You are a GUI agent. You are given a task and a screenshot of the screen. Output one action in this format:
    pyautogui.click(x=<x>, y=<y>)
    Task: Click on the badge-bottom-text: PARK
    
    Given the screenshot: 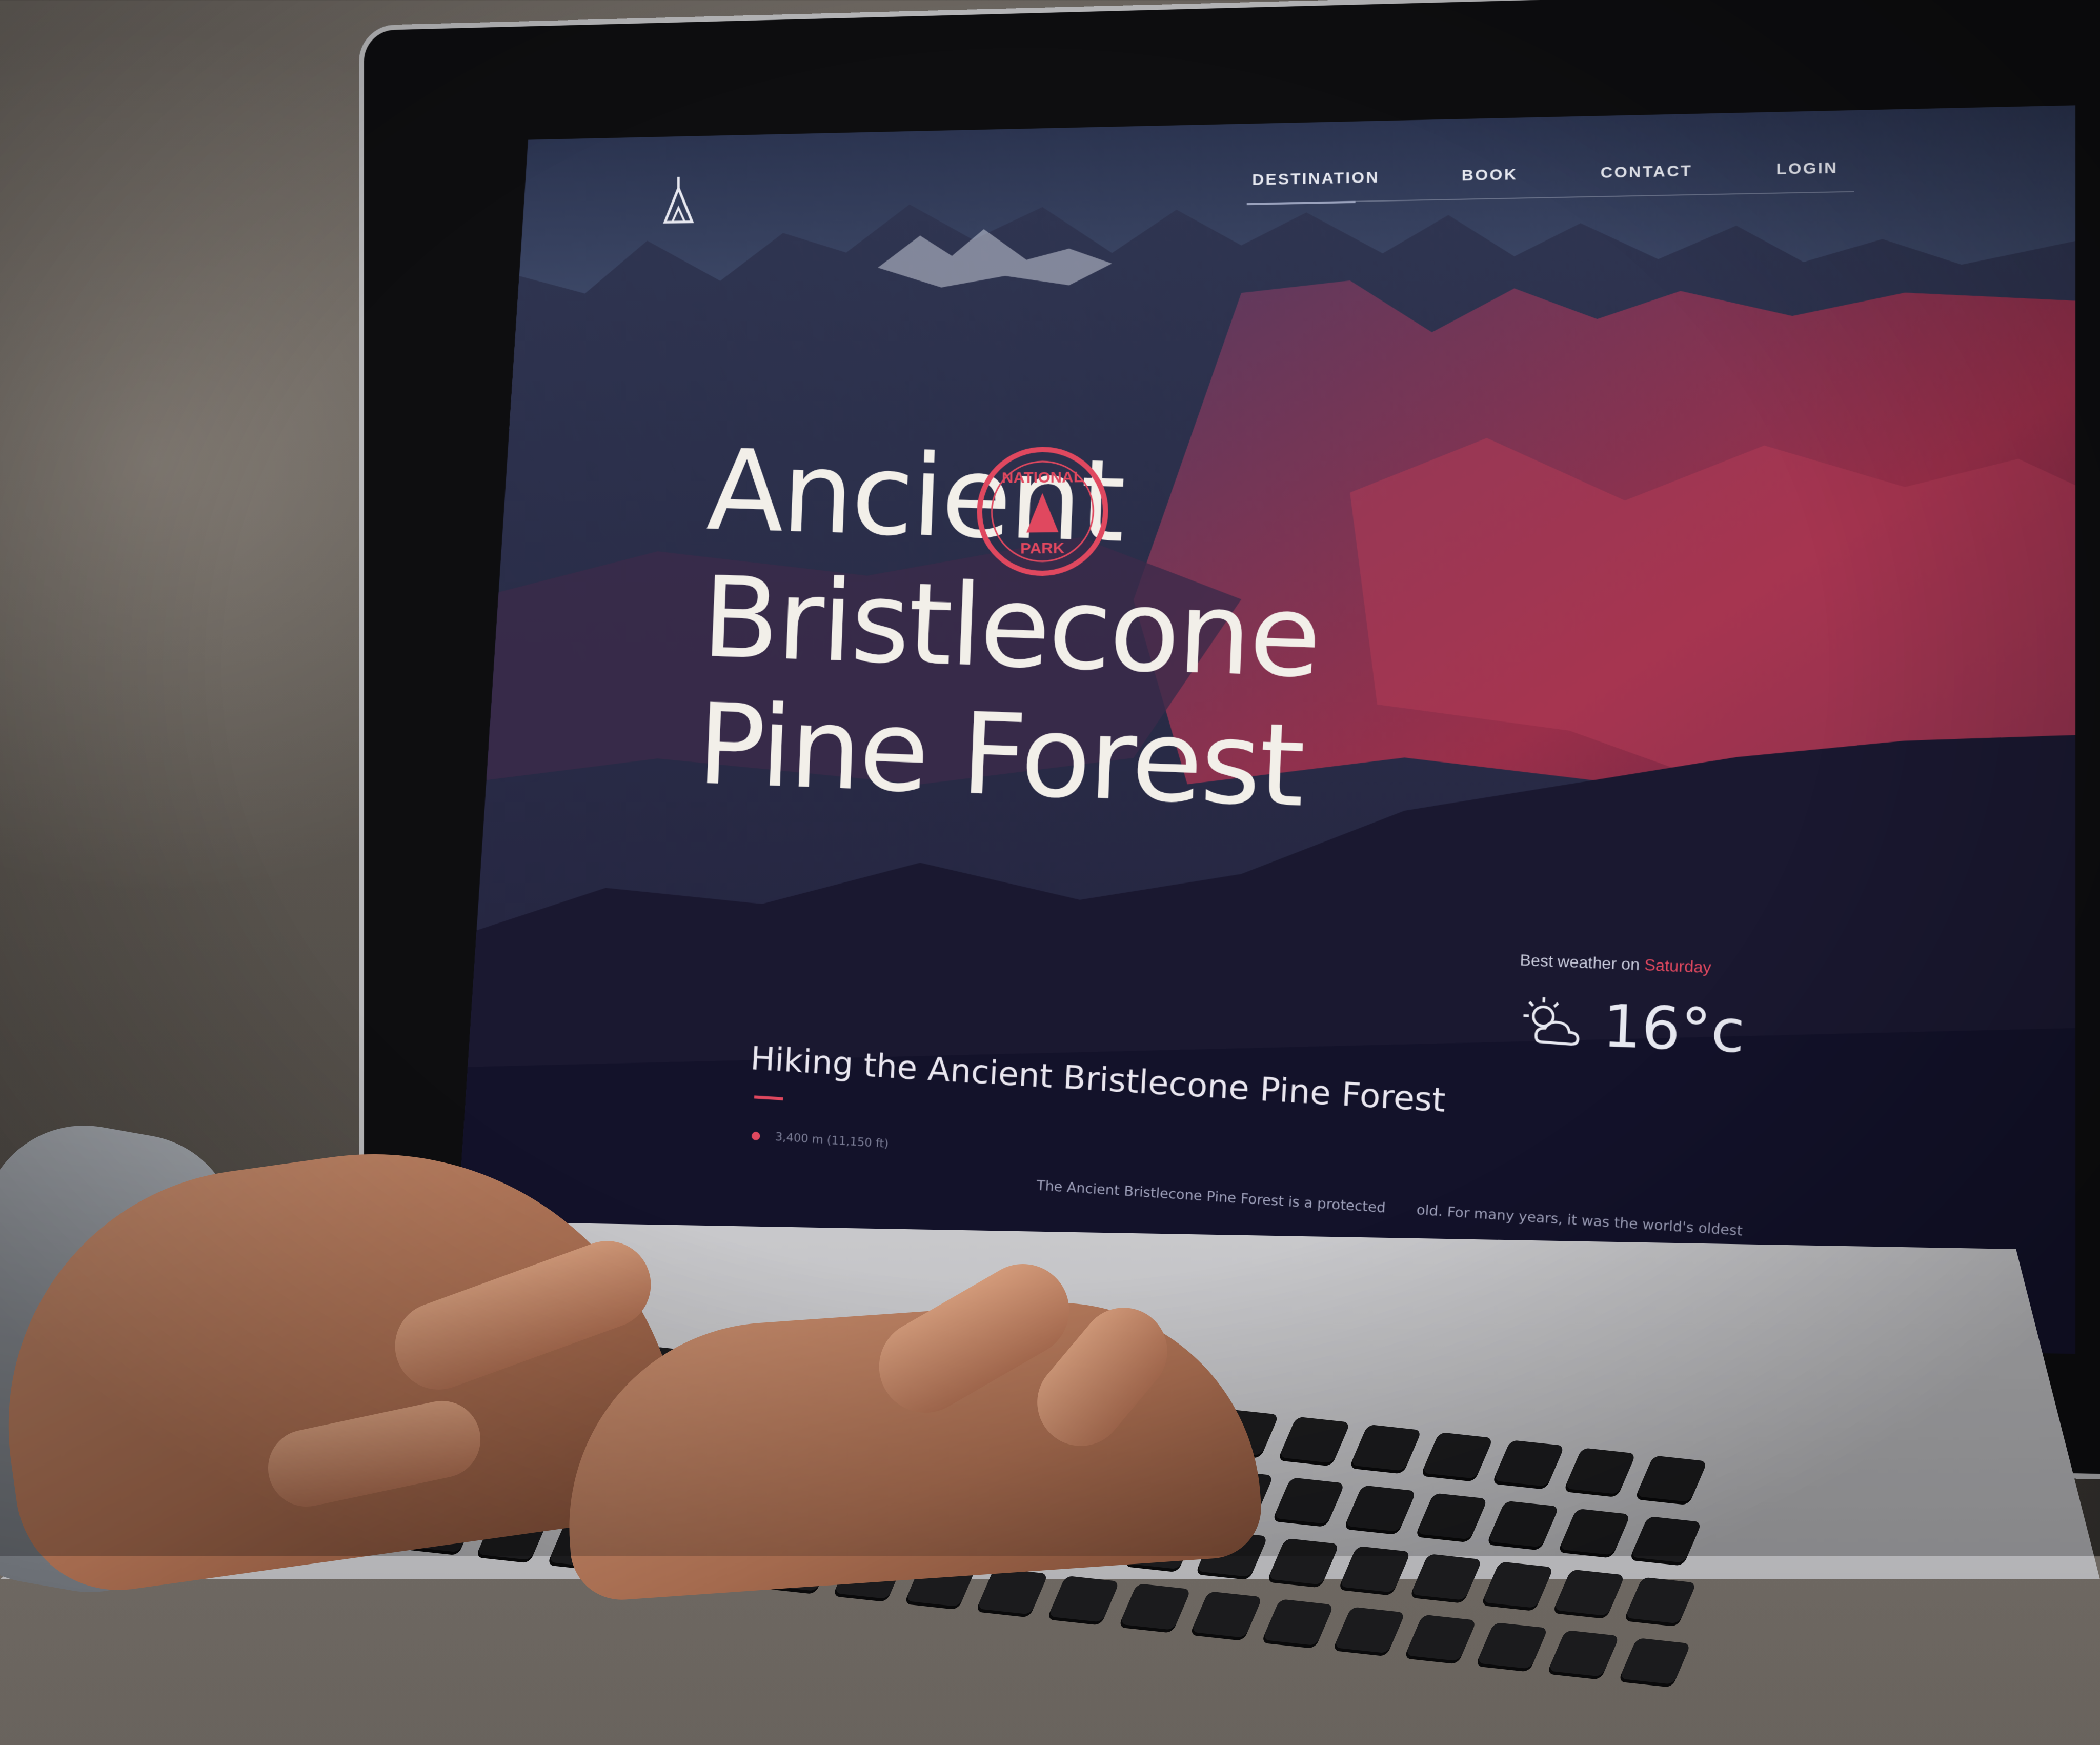 What is the action you would take?
    pyautogui.click(x=1042, y=548)
    